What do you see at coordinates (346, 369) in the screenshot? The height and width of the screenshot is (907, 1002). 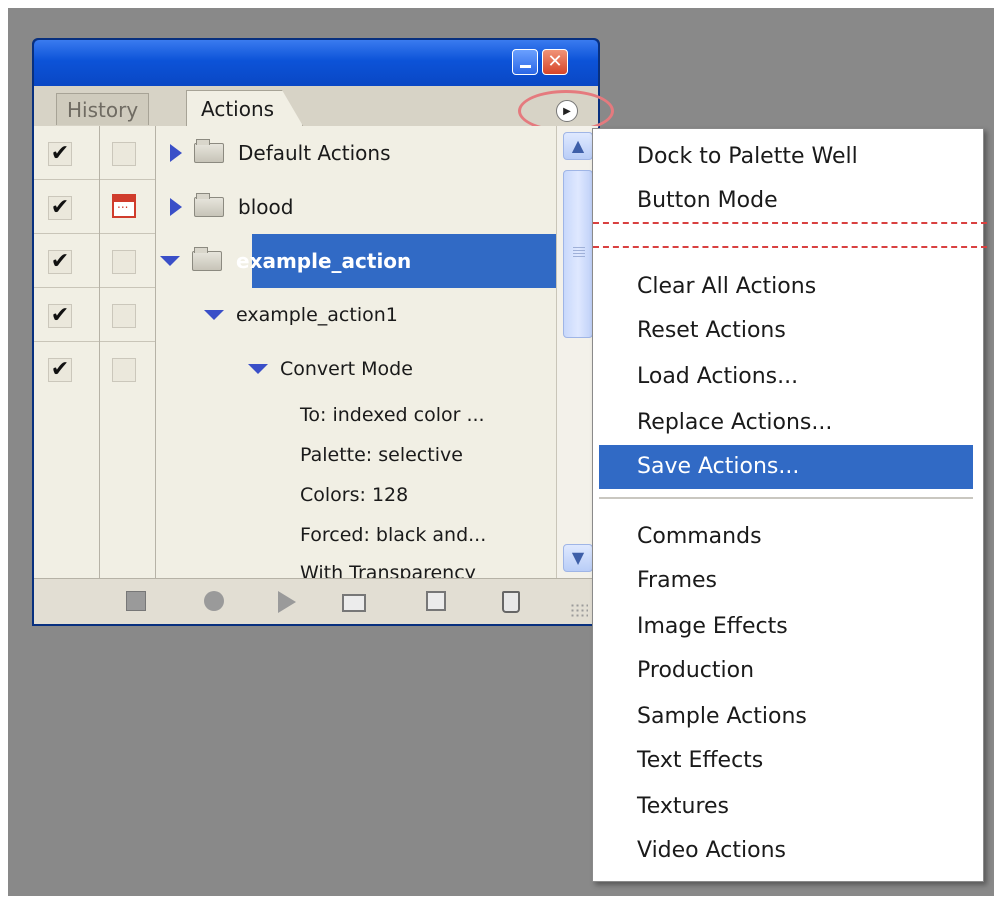 I see `command-label: Convert Mode` at bounding box center [346, 369].